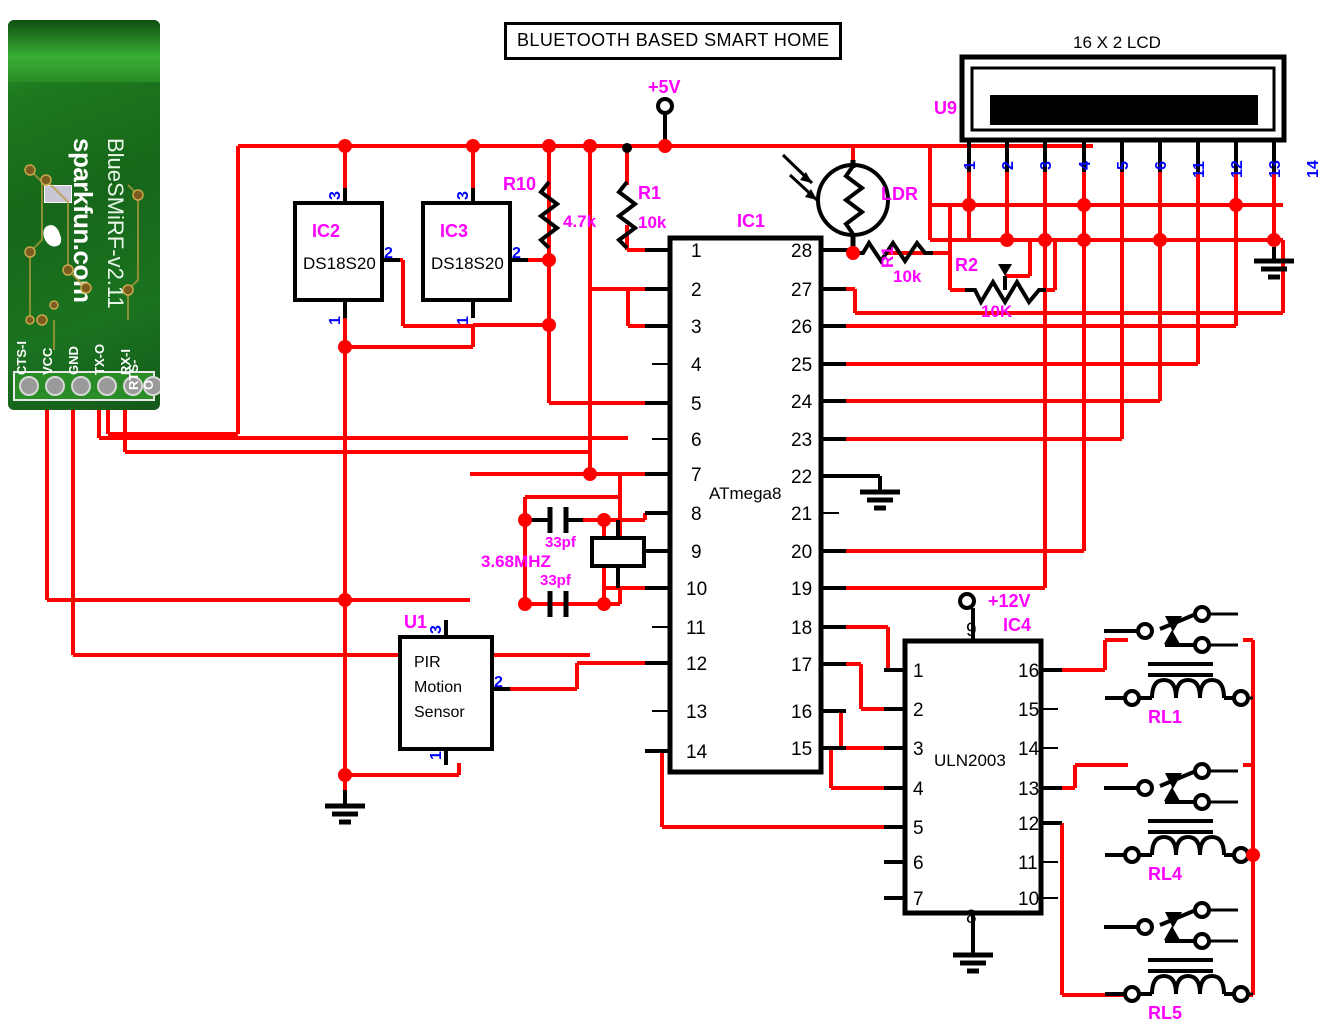  Describe the element at coordinates (696, 514) in the screenshot. I see `svg-text: 8` at that location.